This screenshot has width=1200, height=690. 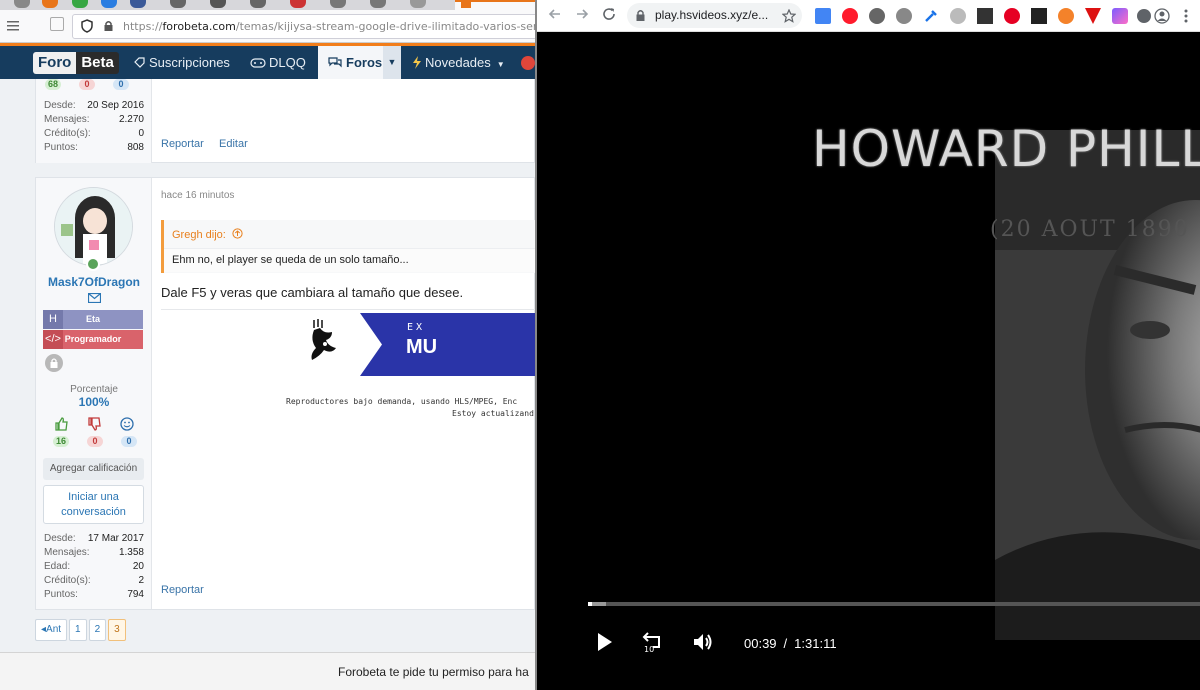 I want to click on stat-value: 1.358, so click(x=131, y=552).